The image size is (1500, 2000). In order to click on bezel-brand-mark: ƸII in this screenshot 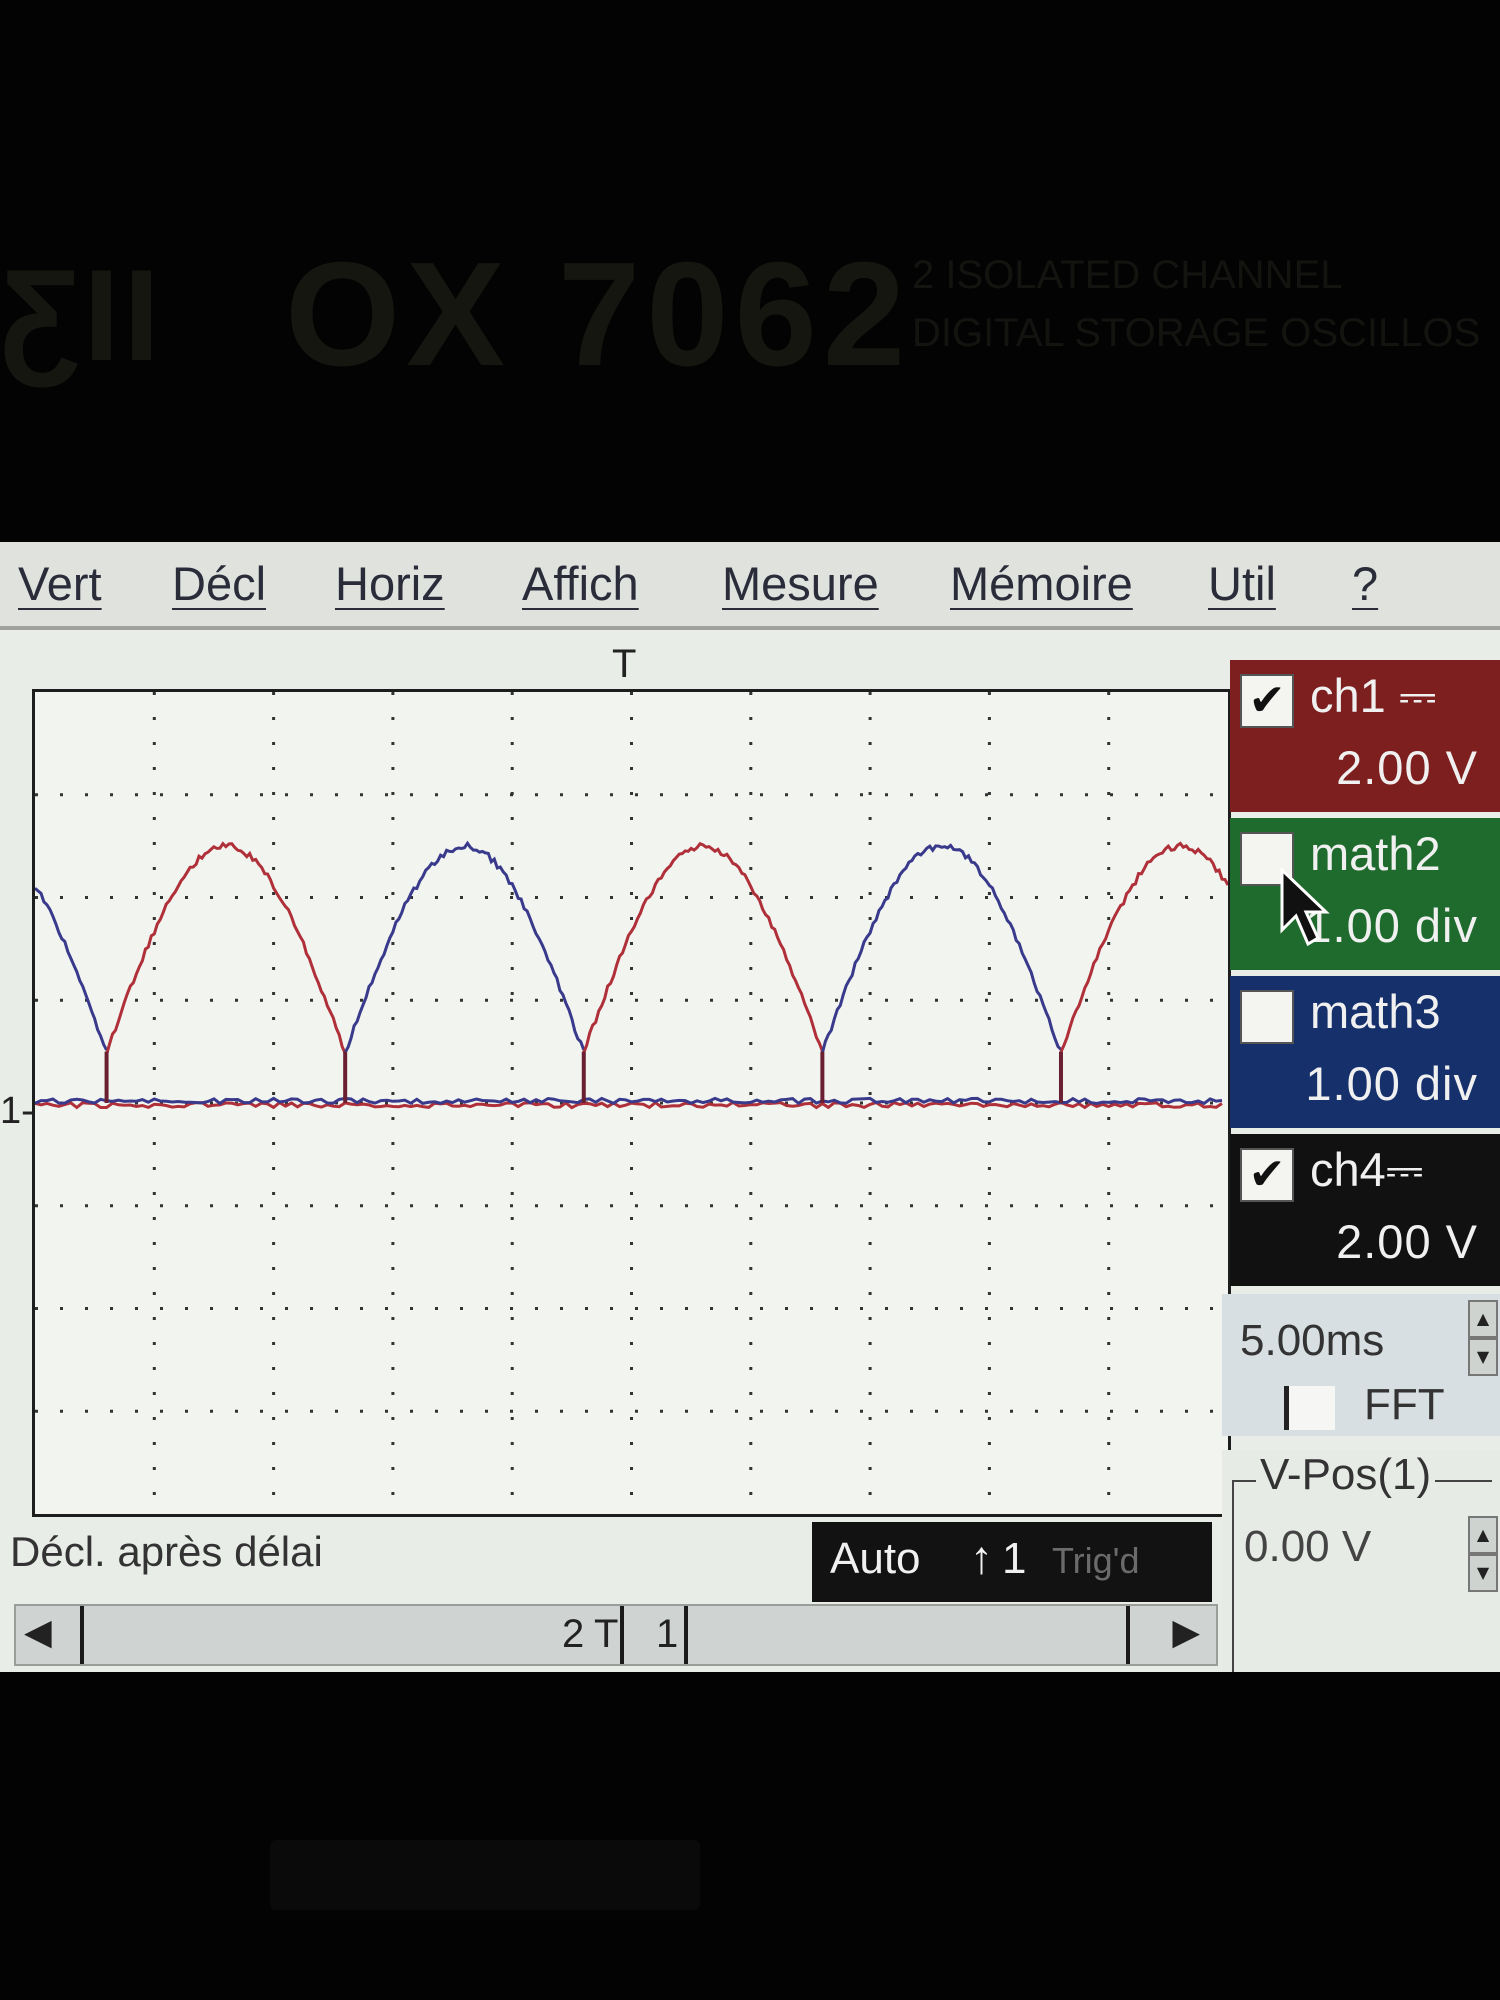, I will do `click(82, 315)`.